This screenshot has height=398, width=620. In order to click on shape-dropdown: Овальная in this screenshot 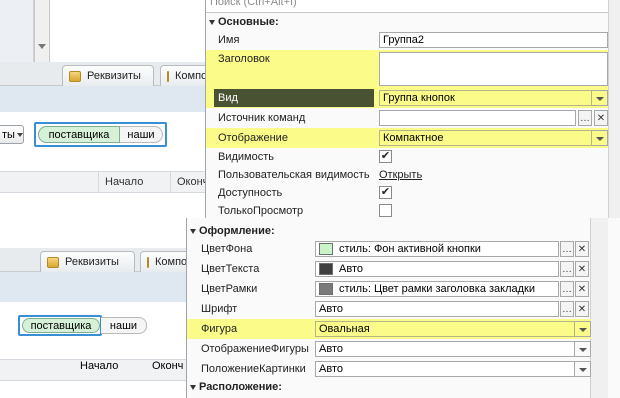, I will do `click(445, 329)`.